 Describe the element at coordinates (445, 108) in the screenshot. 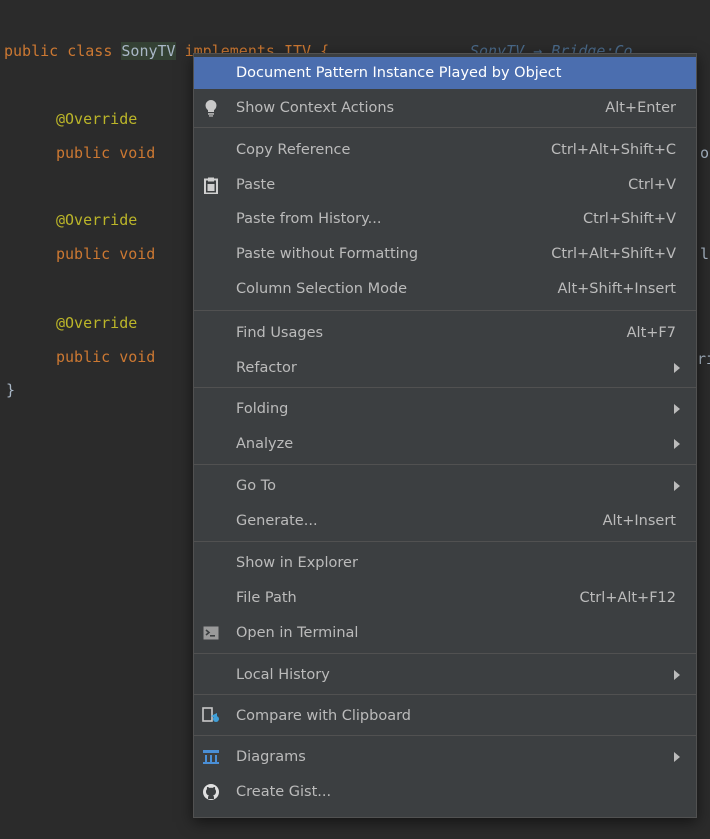

I see `menu-item-show-context-actions: Show Context Actions Alt+Enter` at that location.